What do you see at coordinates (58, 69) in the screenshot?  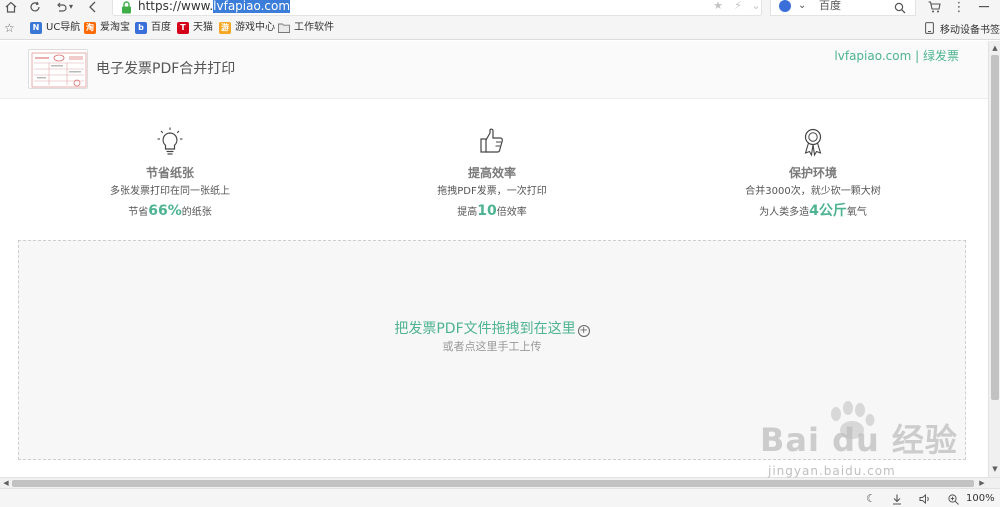 I see `invoice-logo-icon` at bounding box center [58, 69].